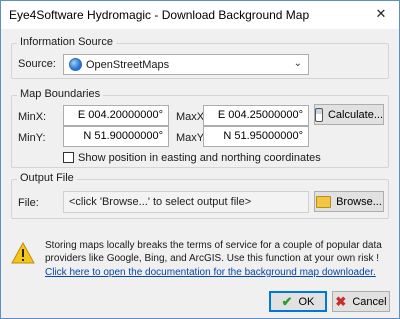 Image resolution: width=400 pixels, height=319 pixels. I want to click on warning-icon, so click(23, 253).